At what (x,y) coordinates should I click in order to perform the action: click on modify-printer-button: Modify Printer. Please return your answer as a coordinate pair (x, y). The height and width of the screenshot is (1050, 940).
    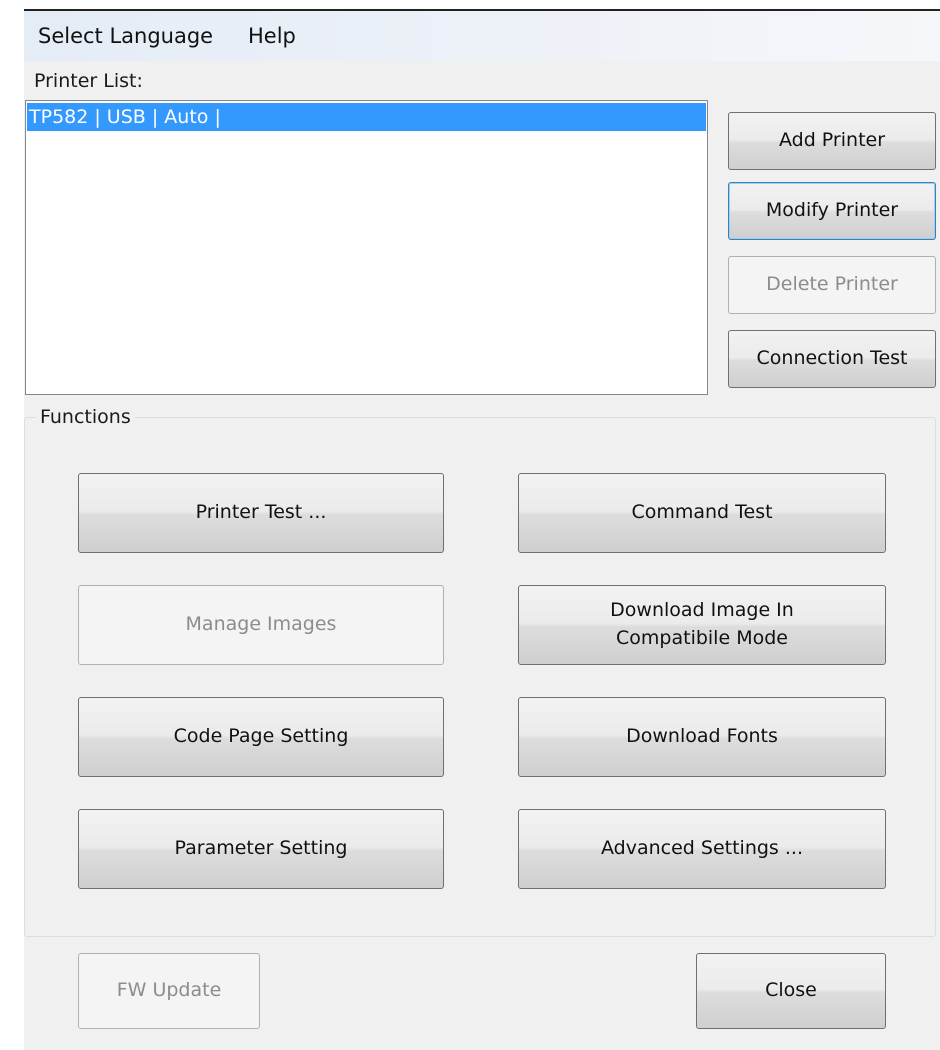
    Looking at the image, I should click on (832, 211).